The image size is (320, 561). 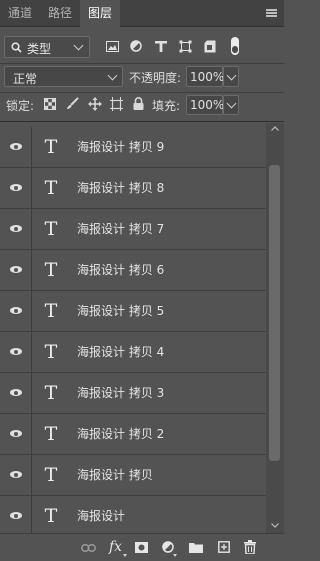 What do you see at coordinates (115, 547) in the screenshot?
I see `layer-style-icon: fx` at bounding box center [115, 547].